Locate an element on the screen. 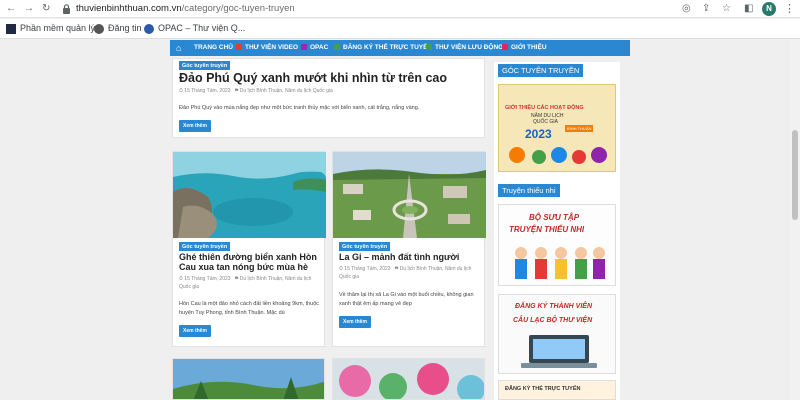 The image size is (800, 400). share-icon: ⇪ is located at coordinates (706, 8).